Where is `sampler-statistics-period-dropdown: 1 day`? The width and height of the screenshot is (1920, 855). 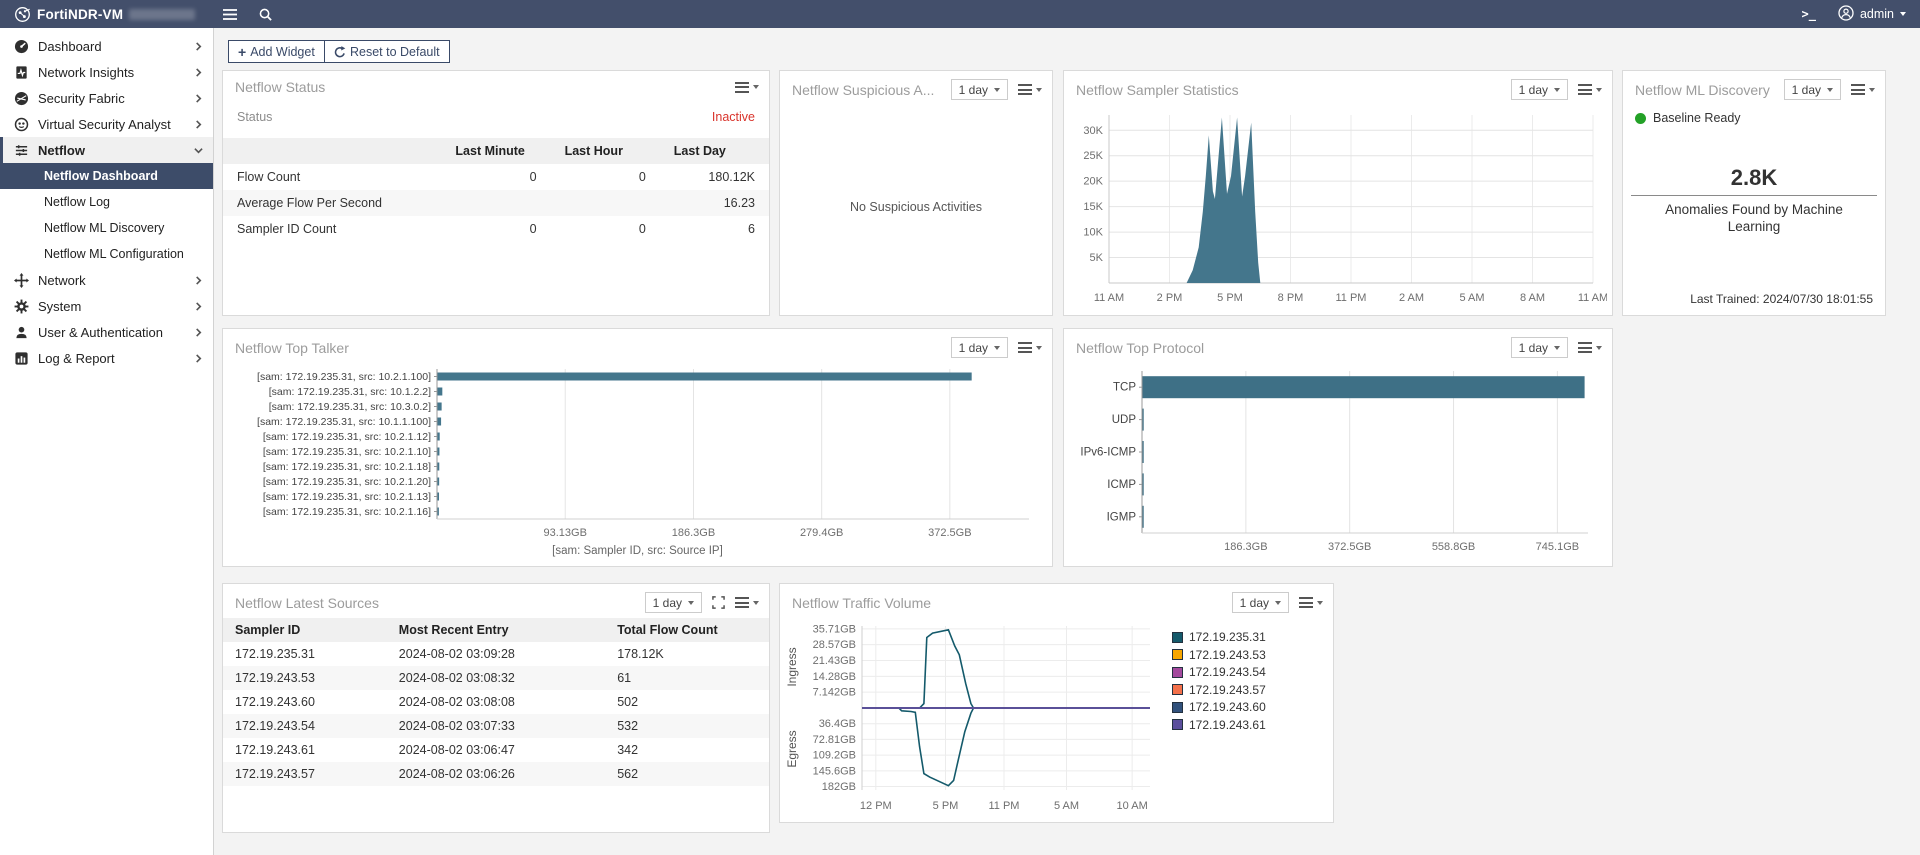 sampler-statistics-period-dropdown: 1 day is located at coordinates (1539, 89).